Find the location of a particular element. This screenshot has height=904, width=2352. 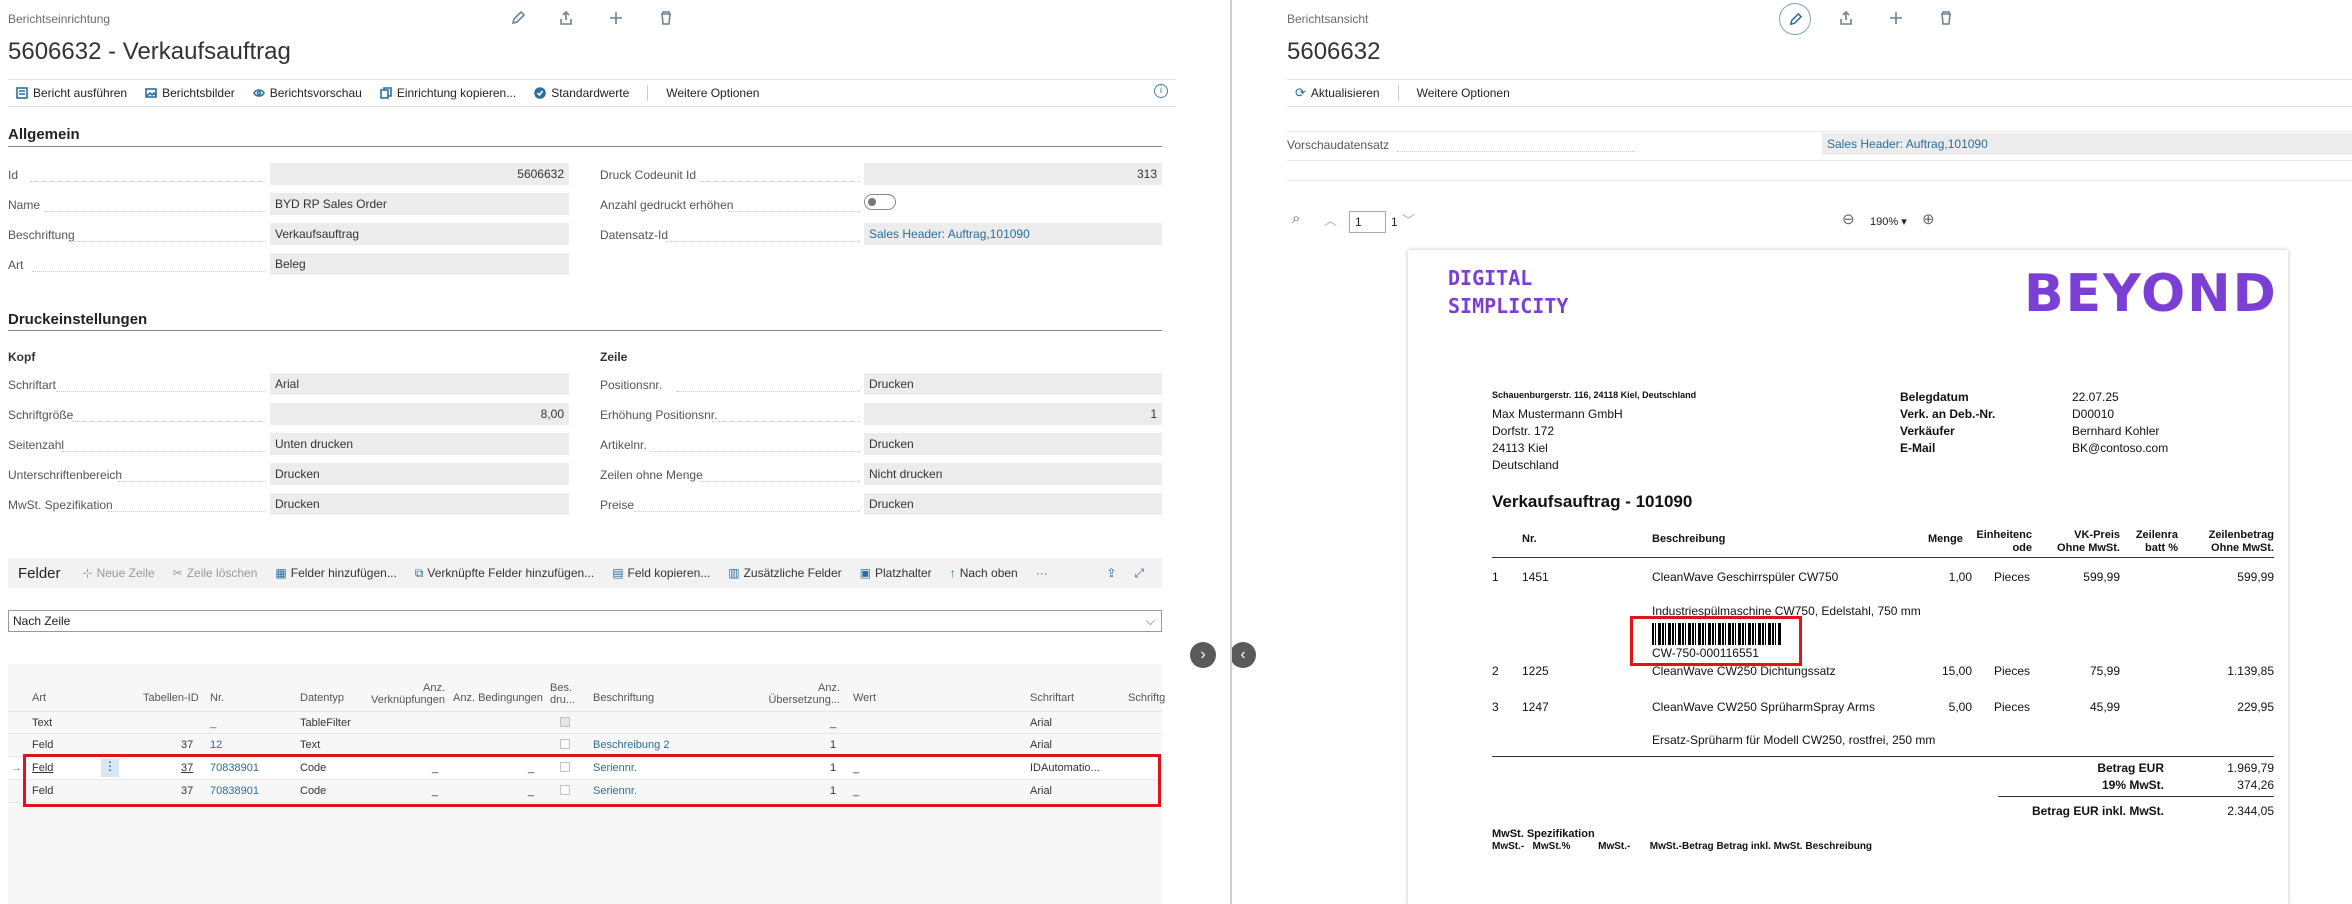

print-codeunit-label: Druck Codeunit Id is located at coordinates (648, 175).